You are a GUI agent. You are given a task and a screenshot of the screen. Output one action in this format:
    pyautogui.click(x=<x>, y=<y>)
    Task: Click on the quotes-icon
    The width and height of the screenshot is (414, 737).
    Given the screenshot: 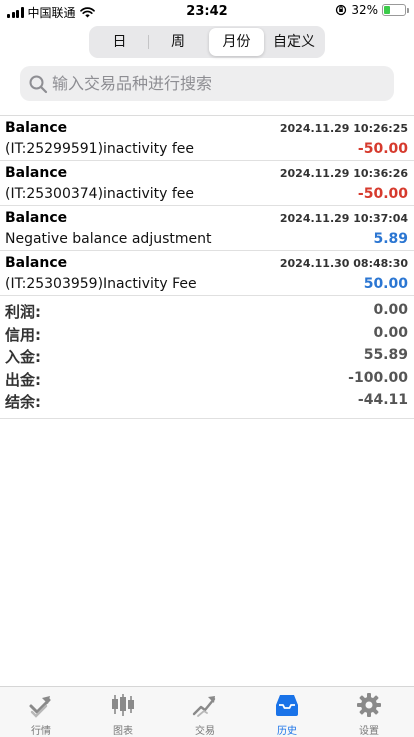 What is the action you would take?
    pyautogui.click(x=40, y=707)
    